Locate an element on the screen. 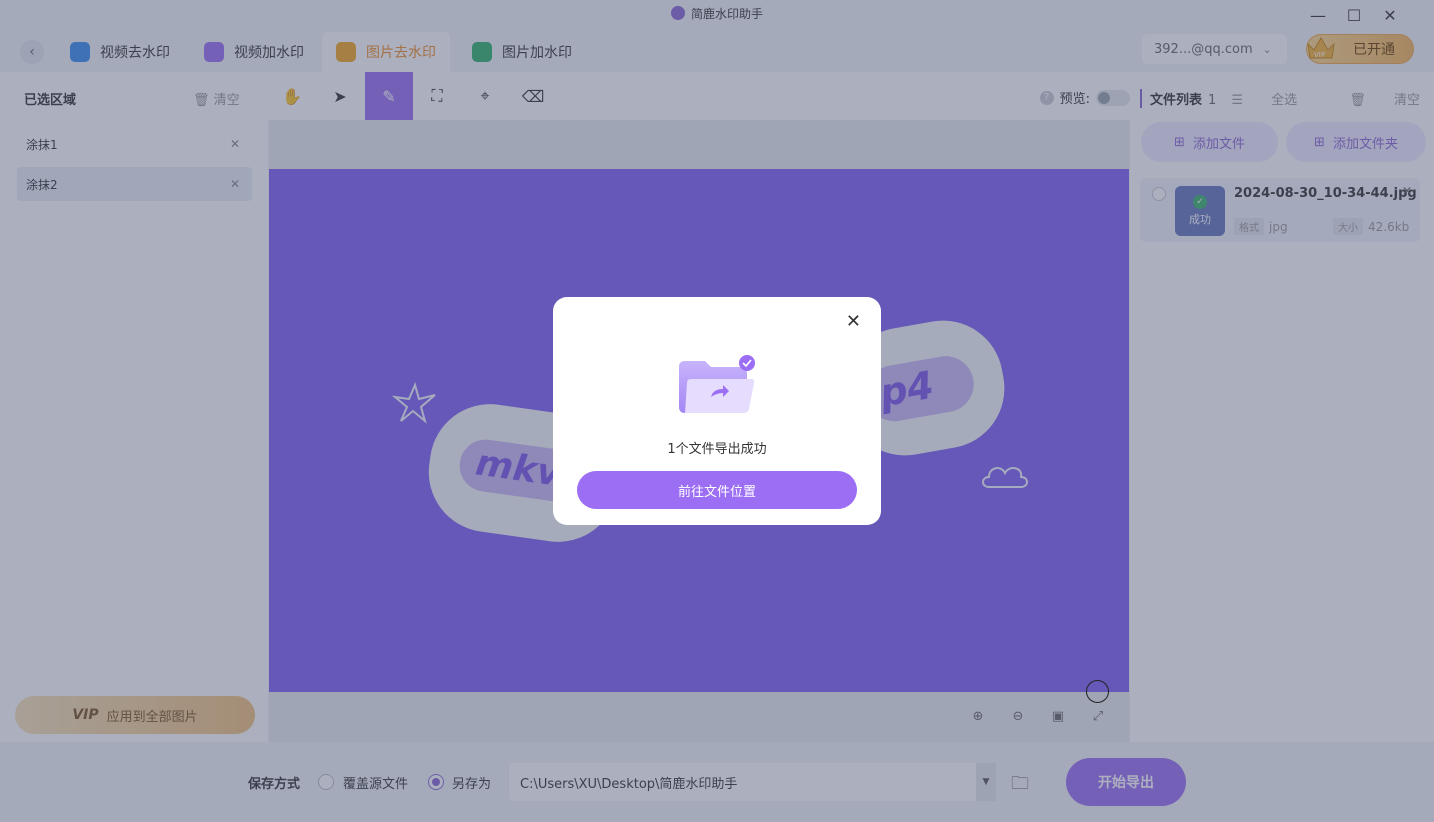  folder-success-icon is located at coordinates (717, 384).